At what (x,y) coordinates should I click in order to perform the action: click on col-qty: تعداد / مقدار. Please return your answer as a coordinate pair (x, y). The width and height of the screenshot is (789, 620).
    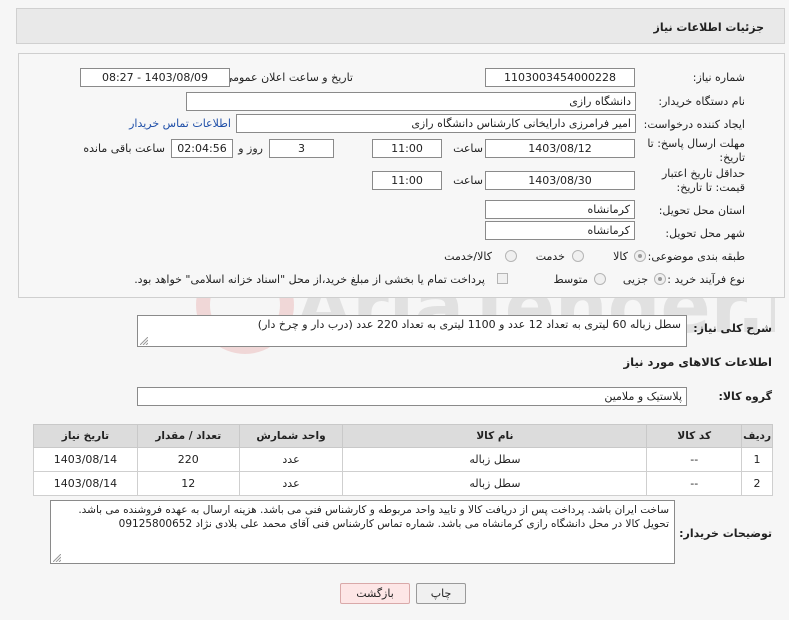
    Looking at the image, I should click on (188, 436).